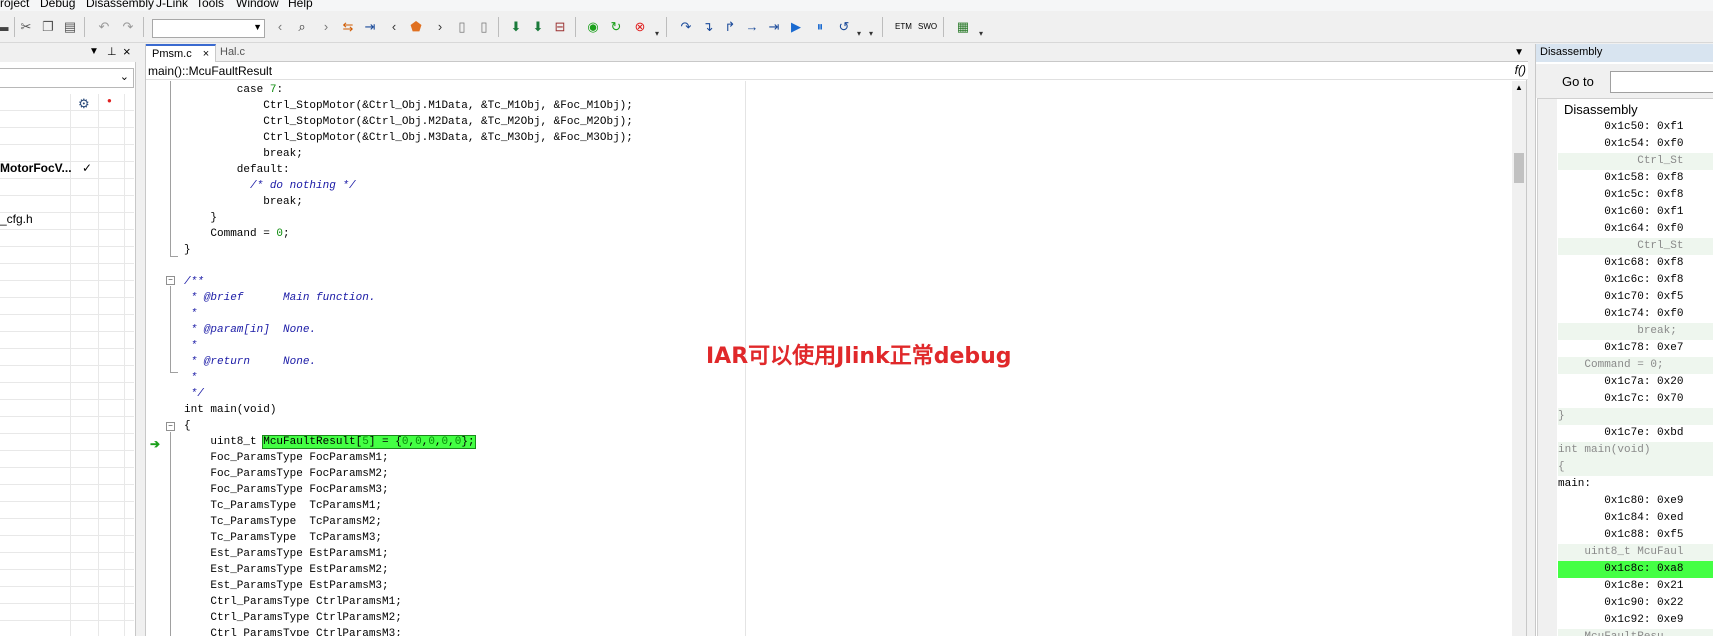 The image size is (1713, 636). I want to click on break-icon: ⏸, so click(820, 27).